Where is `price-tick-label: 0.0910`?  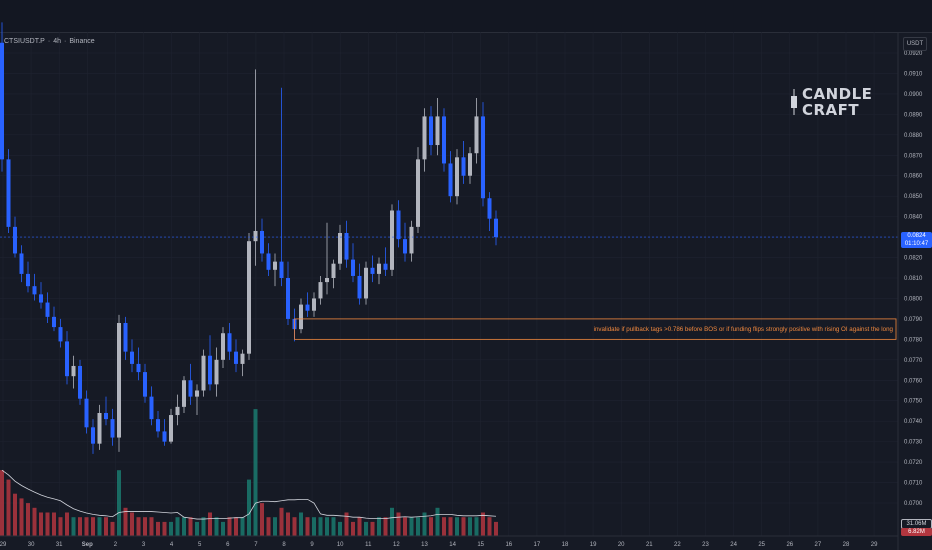 price-tick-label: 0.0910 is located at coordinates (913, 74).